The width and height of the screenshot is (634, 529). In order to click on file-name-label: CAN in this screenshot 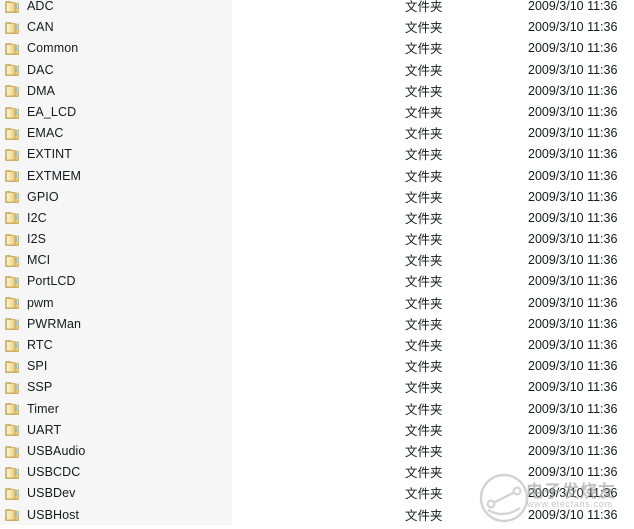, I will do `click(40, 27)`.